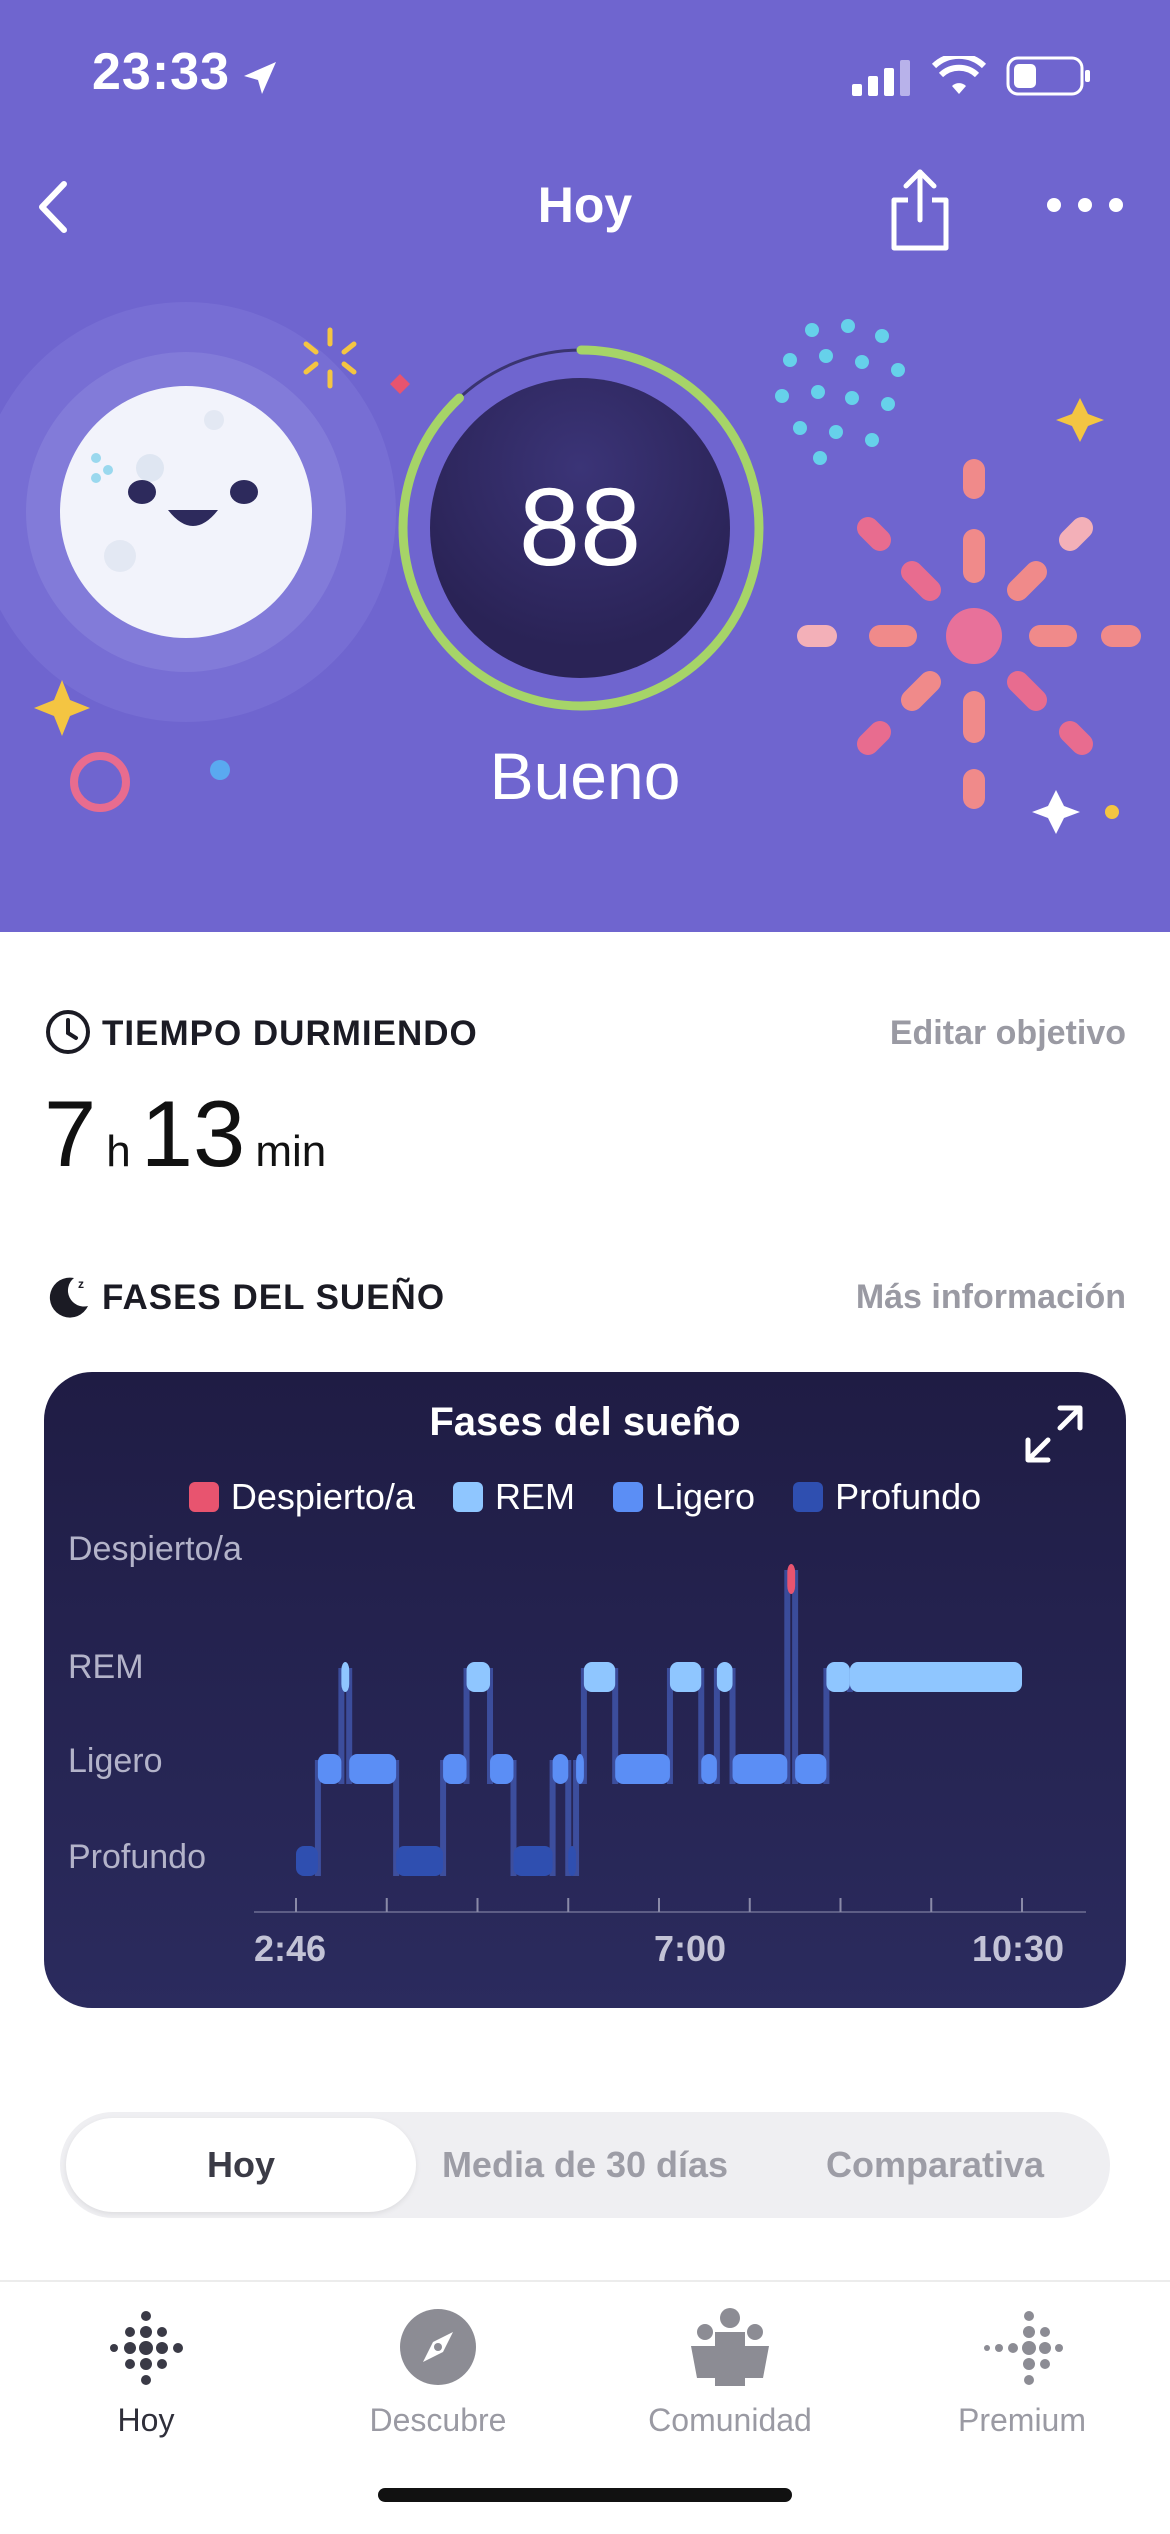  Describe the element at coordinates (1023, 2348) in the screenshot. I see `premium-dots-icon` at that location.